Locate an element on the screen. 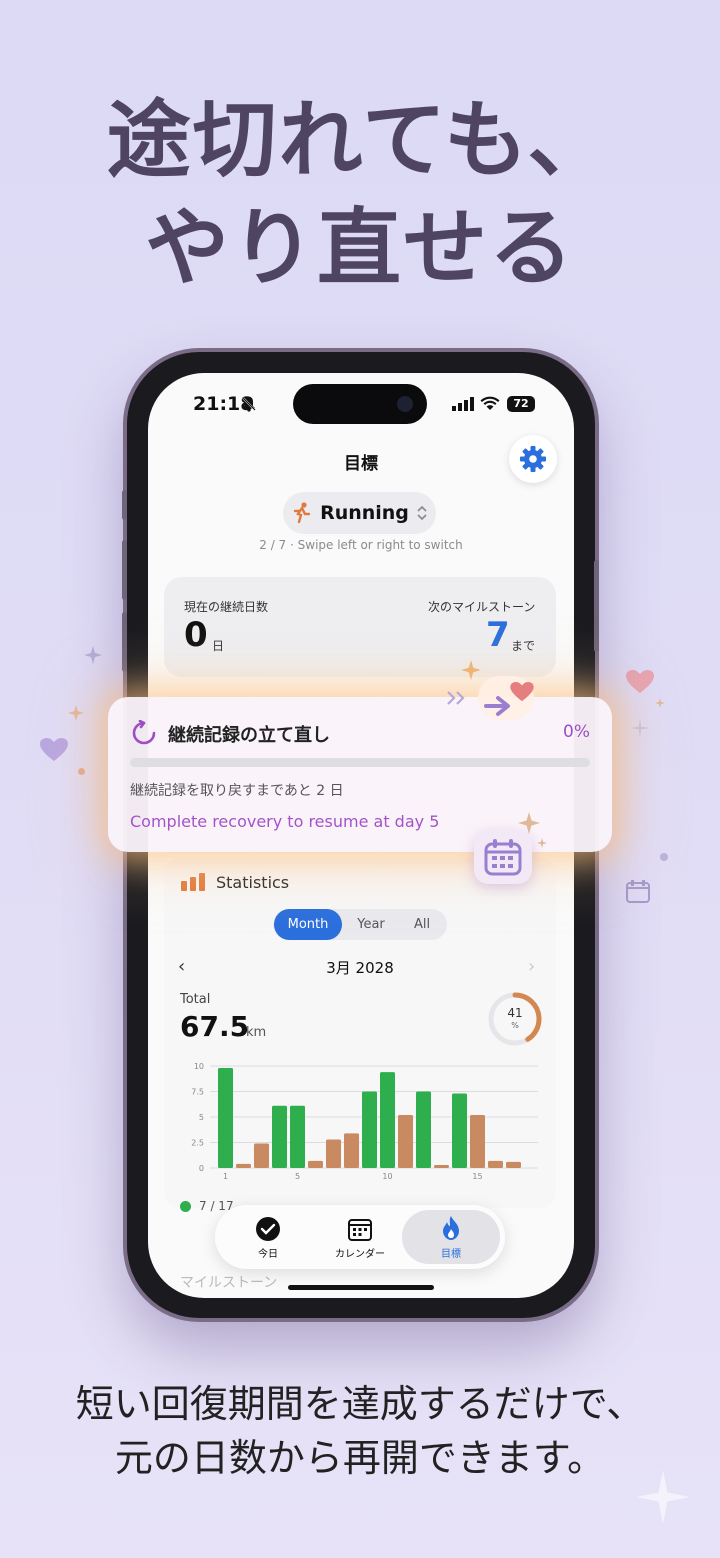 The height and width of the screenshot is (1558, 720). volume-down-button is located at coordinates (124, 642).